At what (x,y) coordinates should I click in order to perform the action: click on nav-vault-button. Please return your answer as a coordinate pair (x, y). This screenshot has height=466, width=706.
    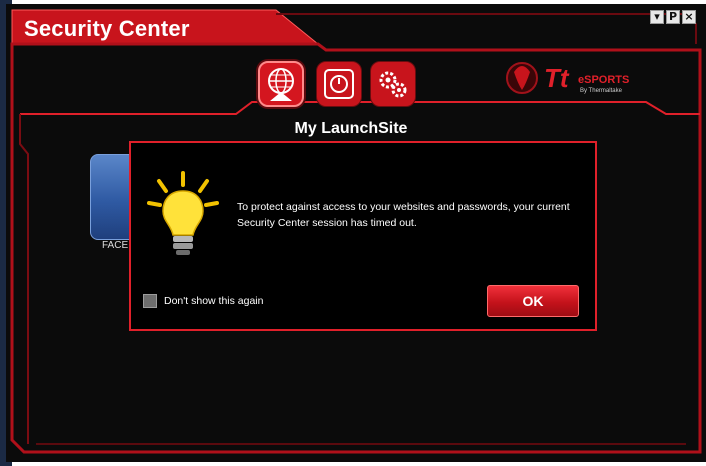
    Looking at the image, I should click on (339, 84).